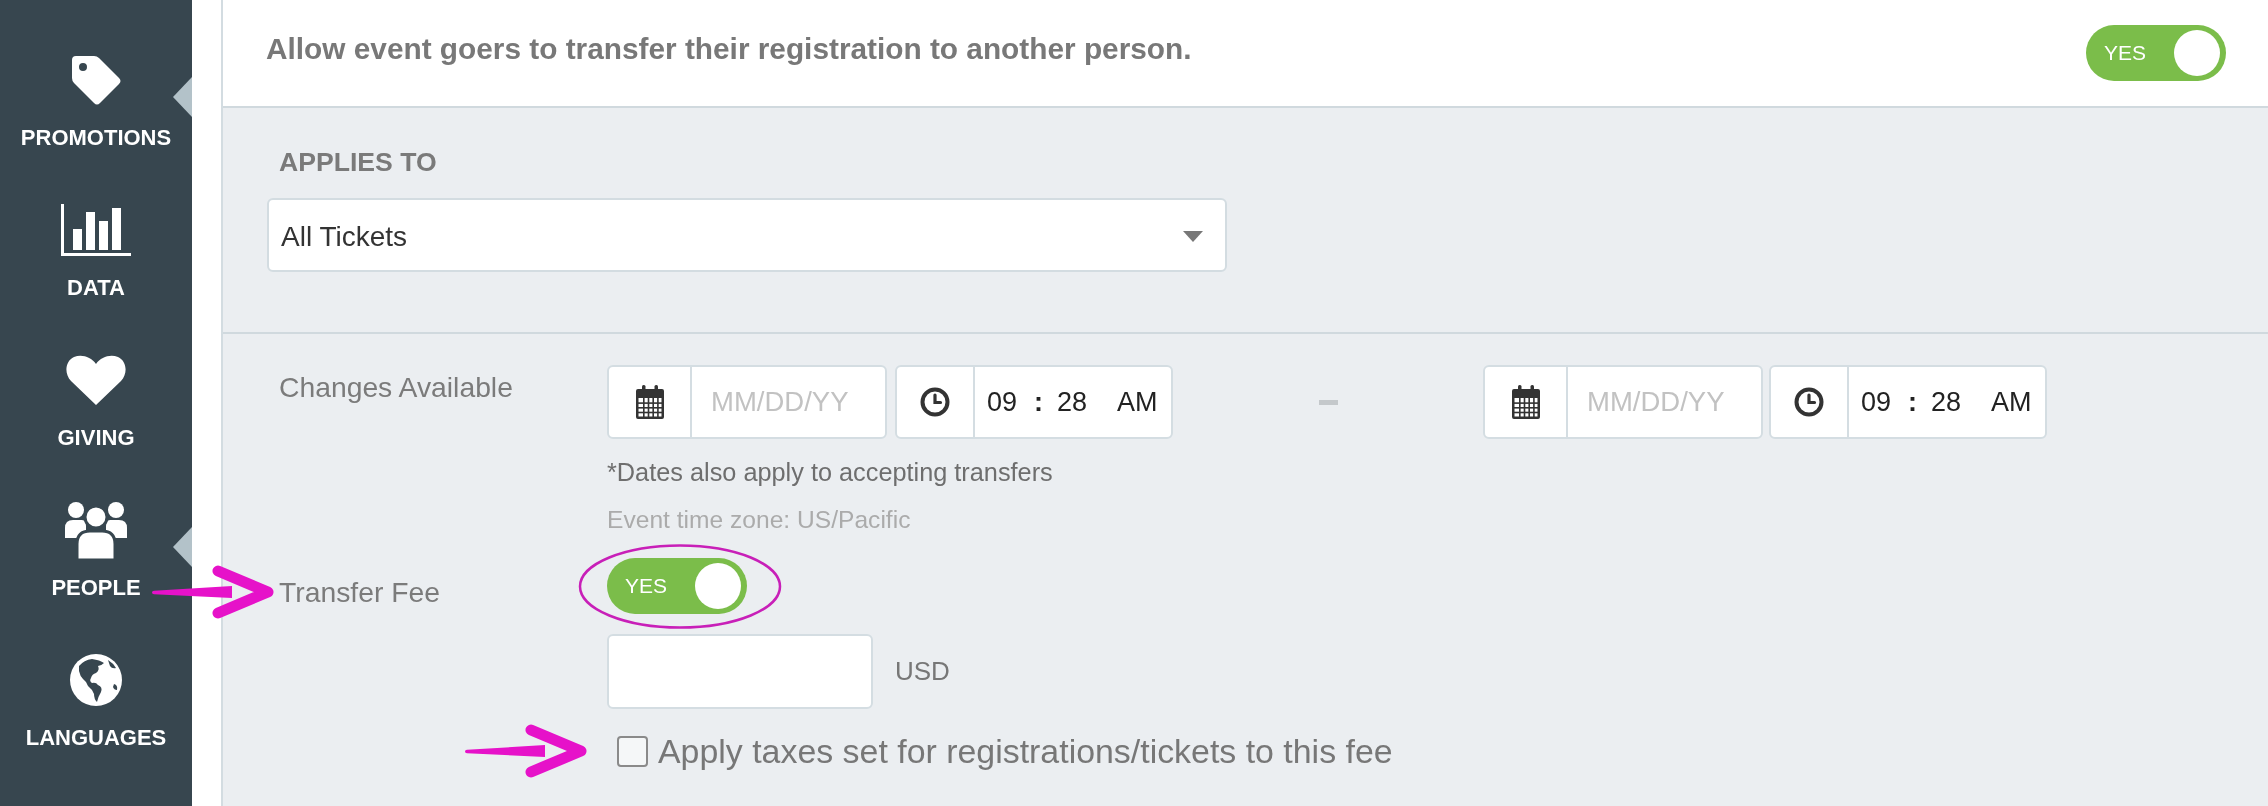  I want to click on currency-label: USD, so click(922, 671).